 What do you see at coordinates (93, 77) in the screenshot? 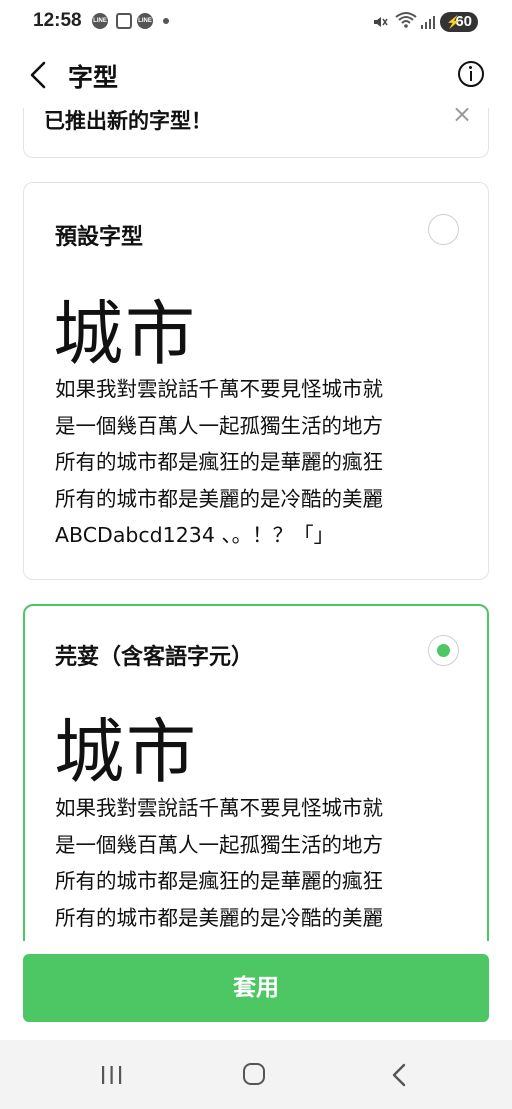
I see `page-title: 字型` at bounding box center [93, 77].